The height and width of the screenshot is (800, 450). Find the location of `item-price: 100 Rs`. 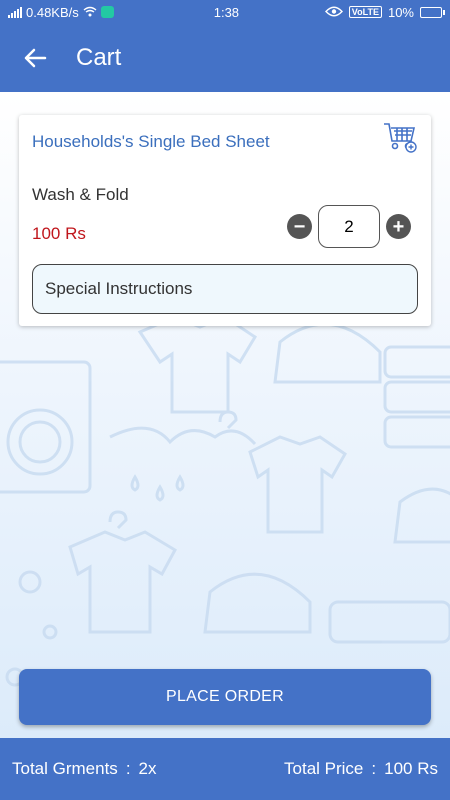

item-price: 100 Rs is located at coordinates (59, 233).